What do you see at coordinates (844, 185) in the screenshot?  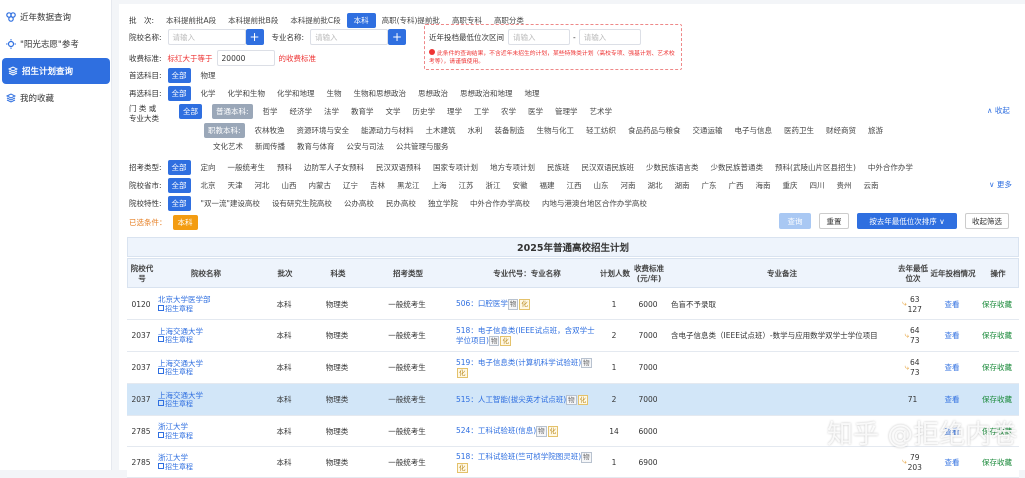 I see `province-option: 贵州` at bounding box center [844, 185].